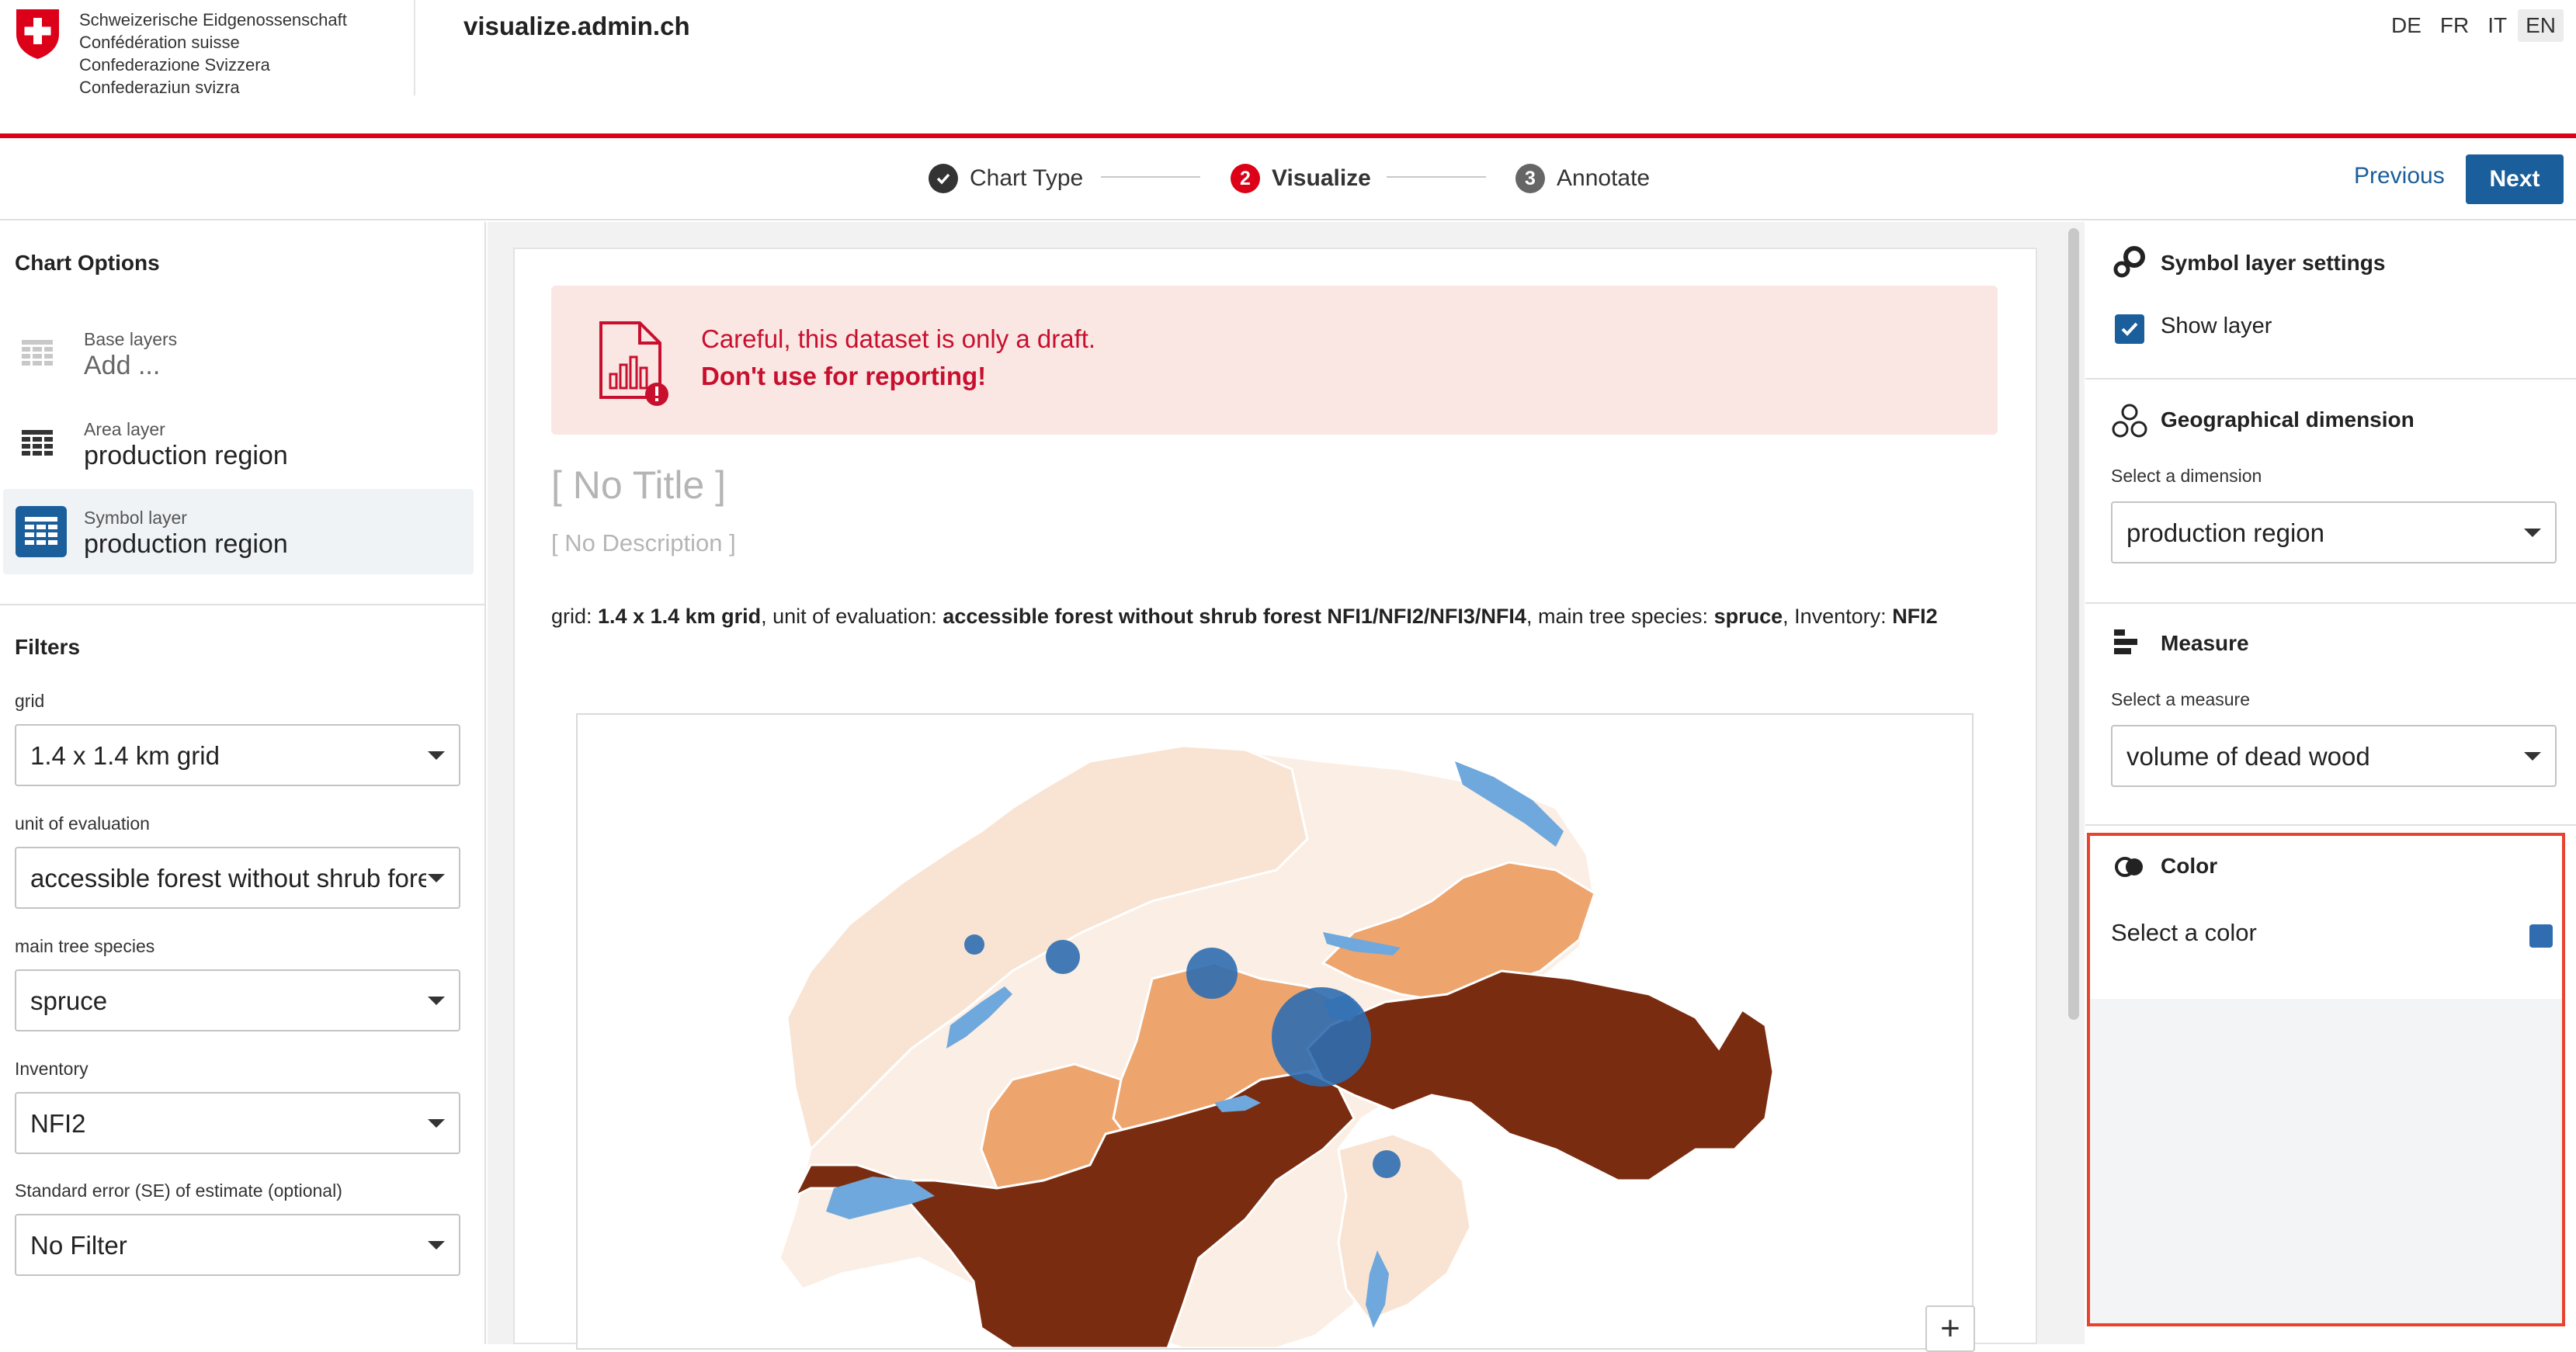 This screenshot has height=1352, width=2576. Describe the element at coordinates (1321, 178) in the screenshot. I see `step-visualize-label: Visualize` at that location.